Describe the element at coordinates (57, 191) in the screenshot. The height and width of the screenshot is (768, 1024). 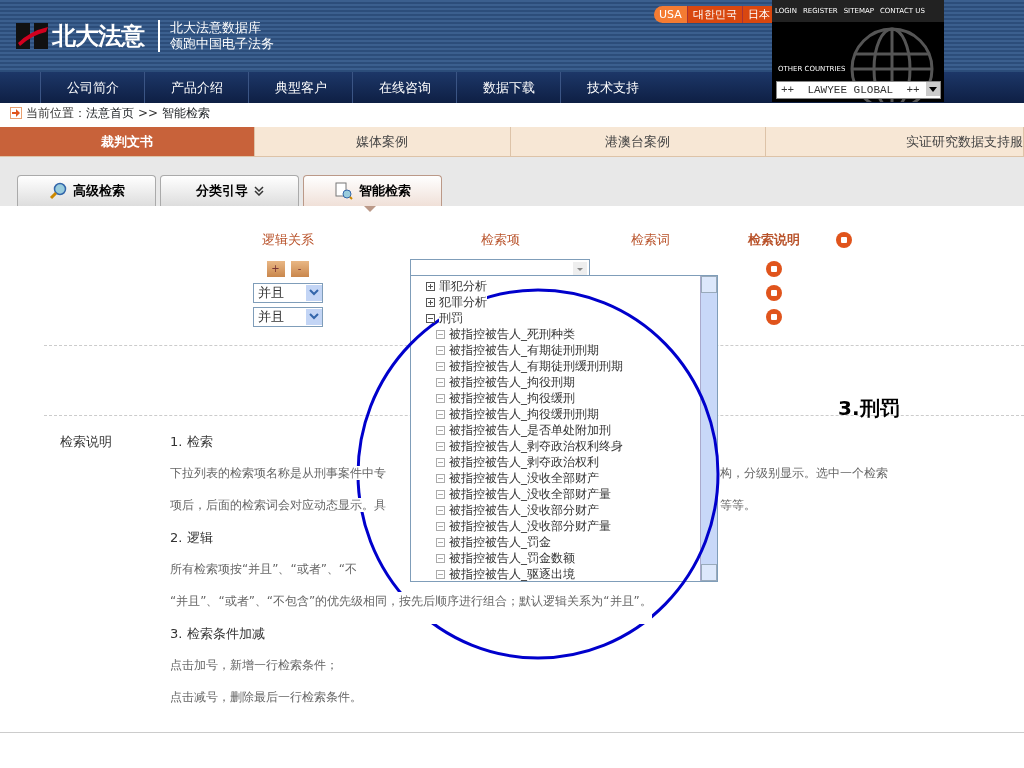
I see `magnifier-icon` at that location.